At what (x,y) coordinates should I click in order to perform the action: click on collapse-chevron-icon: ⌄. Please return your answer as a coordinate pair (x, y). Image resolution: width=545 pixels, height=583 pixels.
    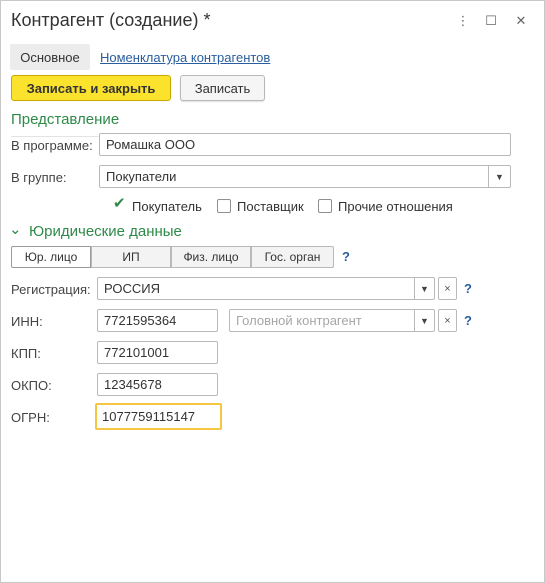
    Looking at the image, I should click on (15, 229).